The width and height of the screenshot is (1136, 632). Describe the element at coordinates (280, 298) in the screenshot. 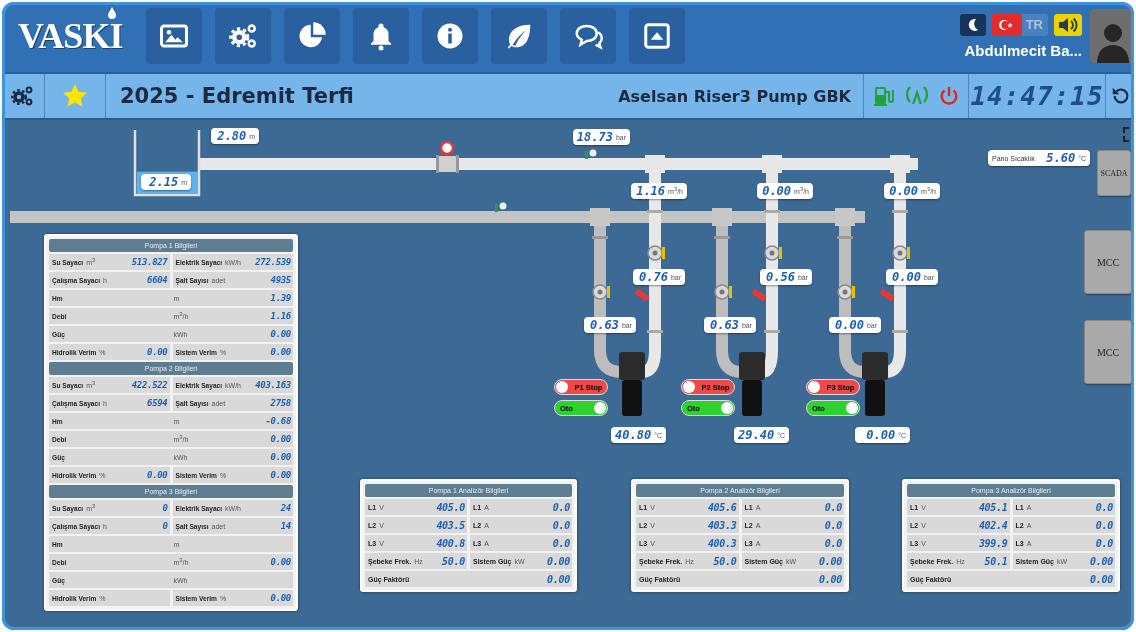

I see `value-display: 1.39` at that location.